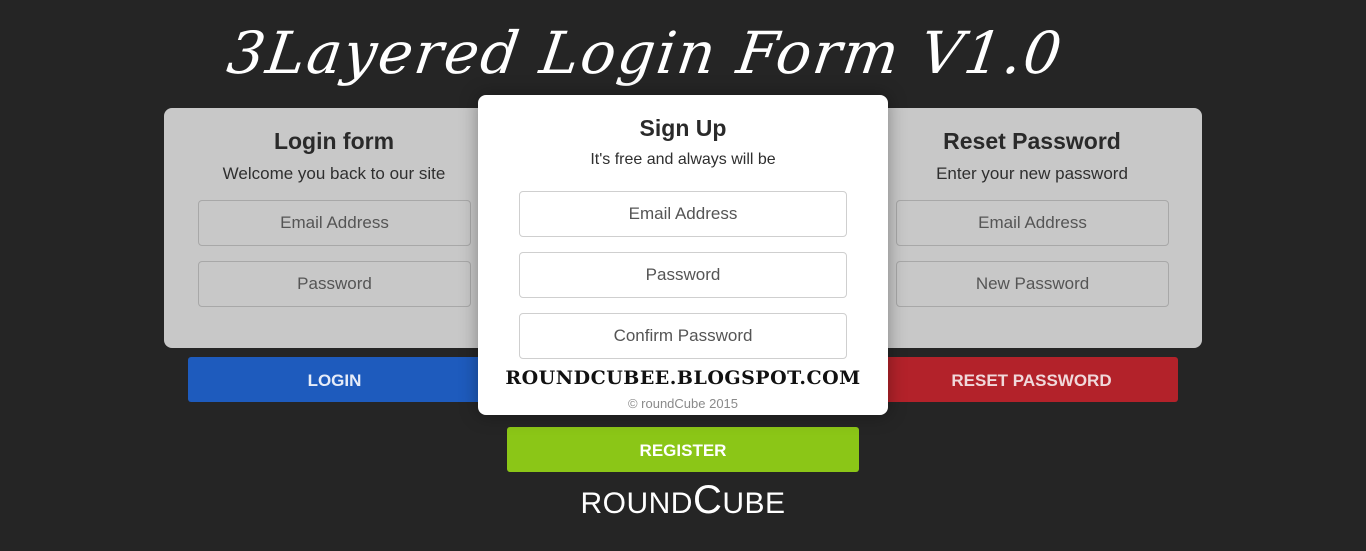 The height and width of the screenshot is (551, 1366). Describe the element at coordinates (1032, 223) in the screenshot. I see `reset-email-input` at that location.